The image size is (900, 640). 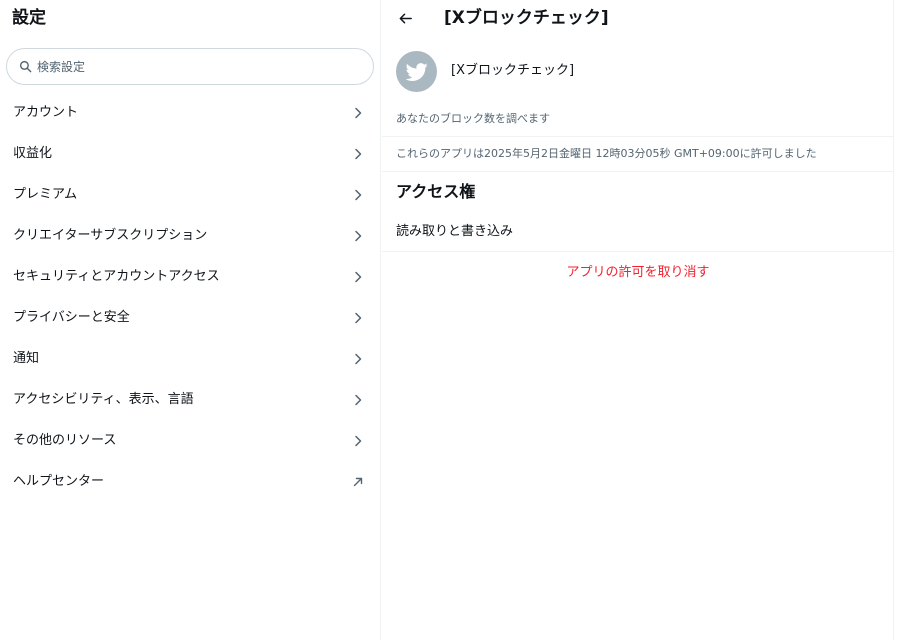 I want to click on arrow-left-icon, so click(x=405, y=18).